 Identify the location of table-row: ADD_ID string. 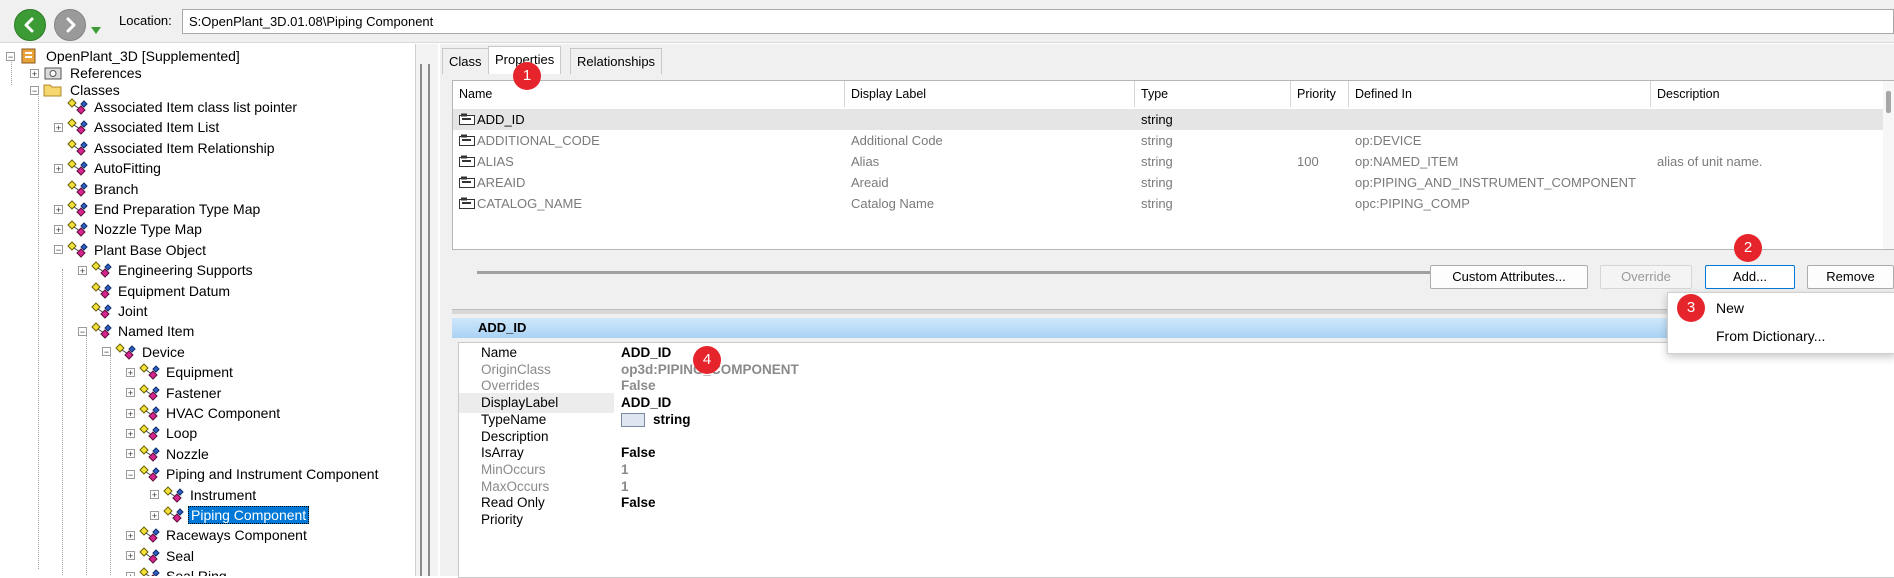
(1168, 119).